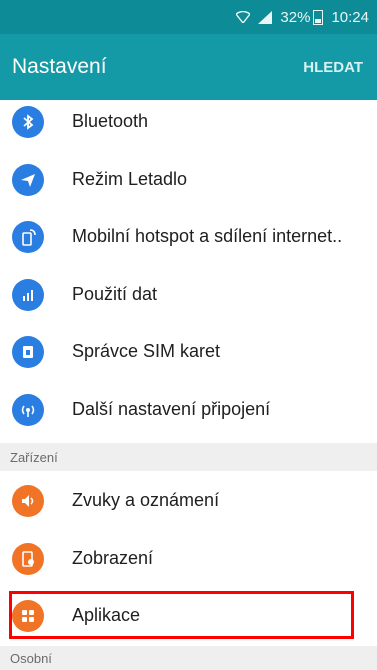  What do you see at coordinates (188, 121) in the screenshot?
I see `settings-item-bluetooth: Bluetooth` at bounding box center [188, 121].